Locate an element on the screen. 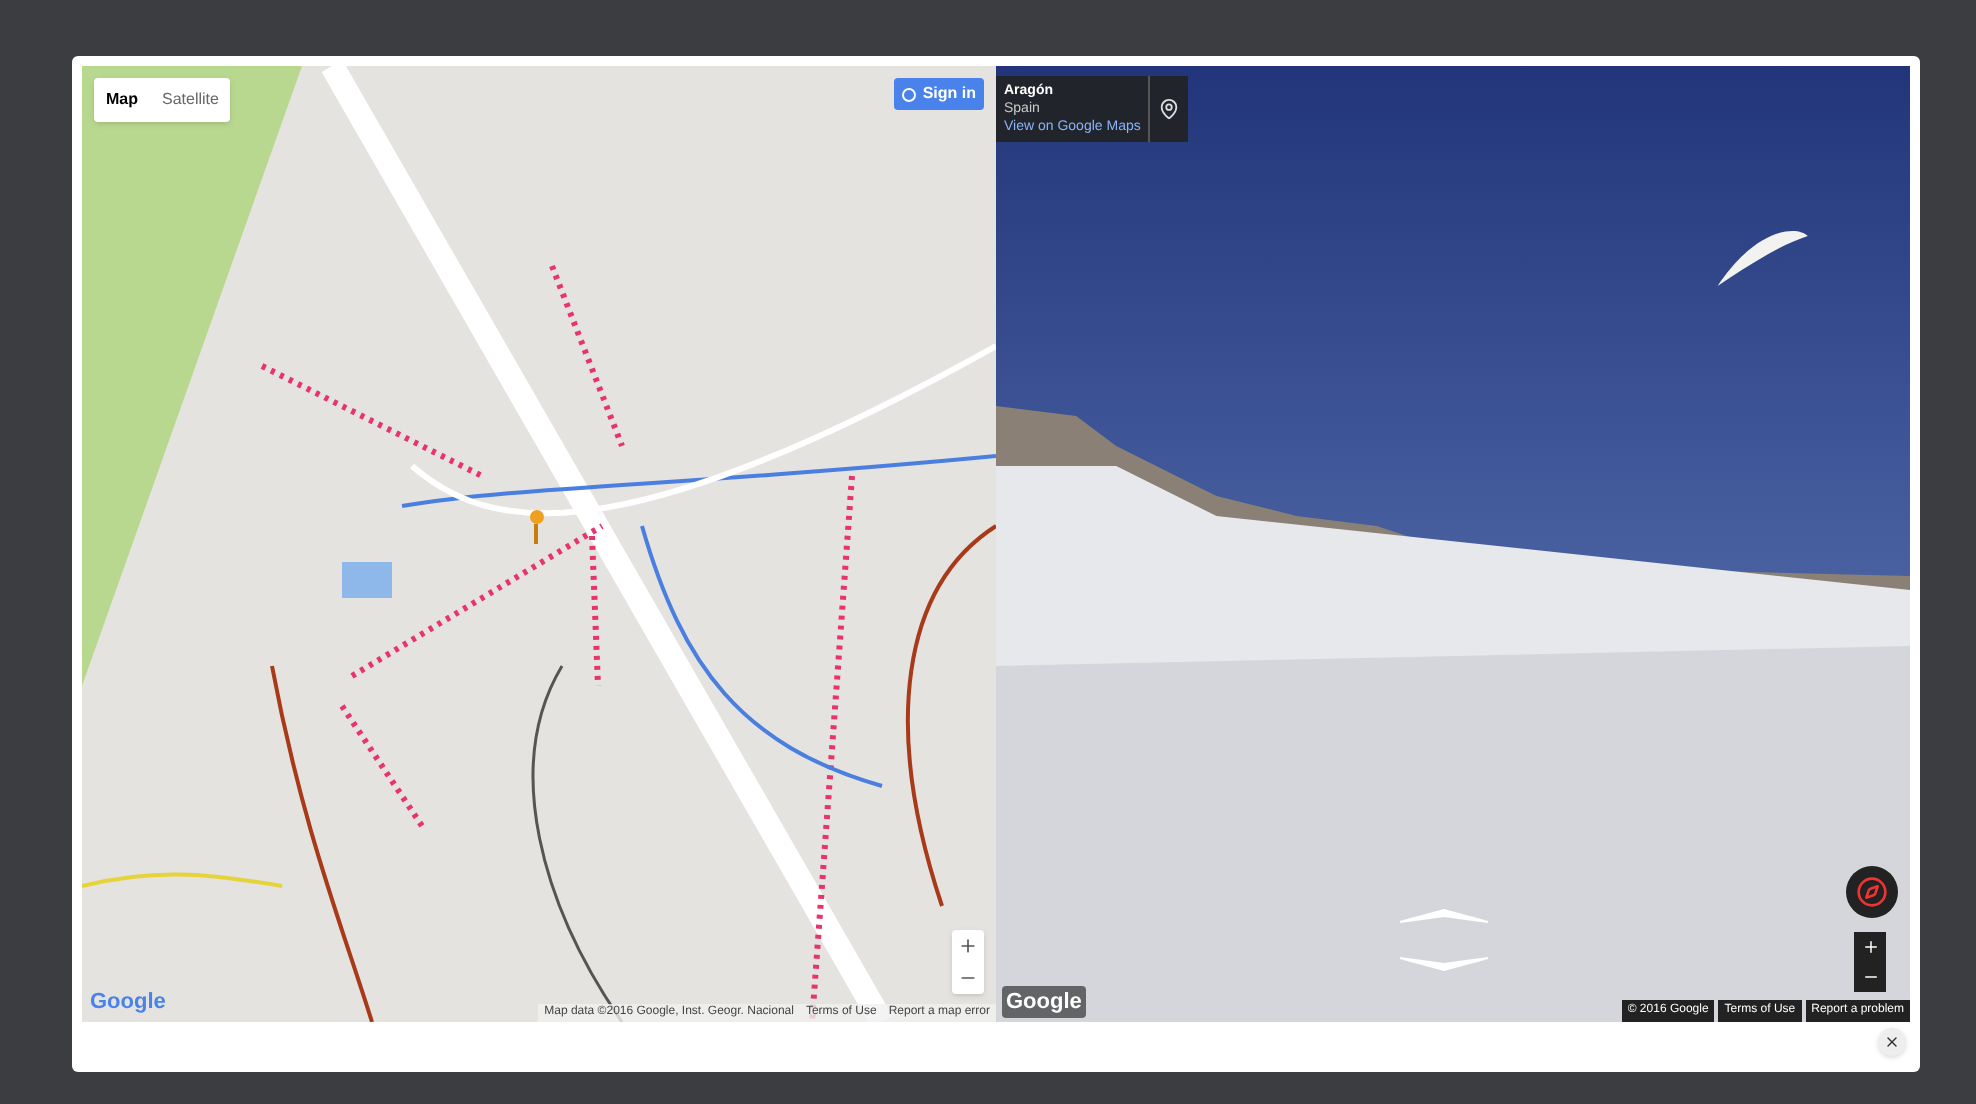 The width and height of the screenshot is (1976, 1104). g-icon is located at coordinates (909, 94).